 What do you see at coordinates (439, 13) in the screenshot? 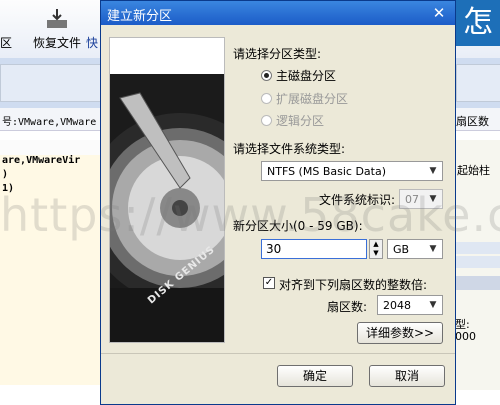
I see `close-icon: ✕` at bounding box center [439, 13].